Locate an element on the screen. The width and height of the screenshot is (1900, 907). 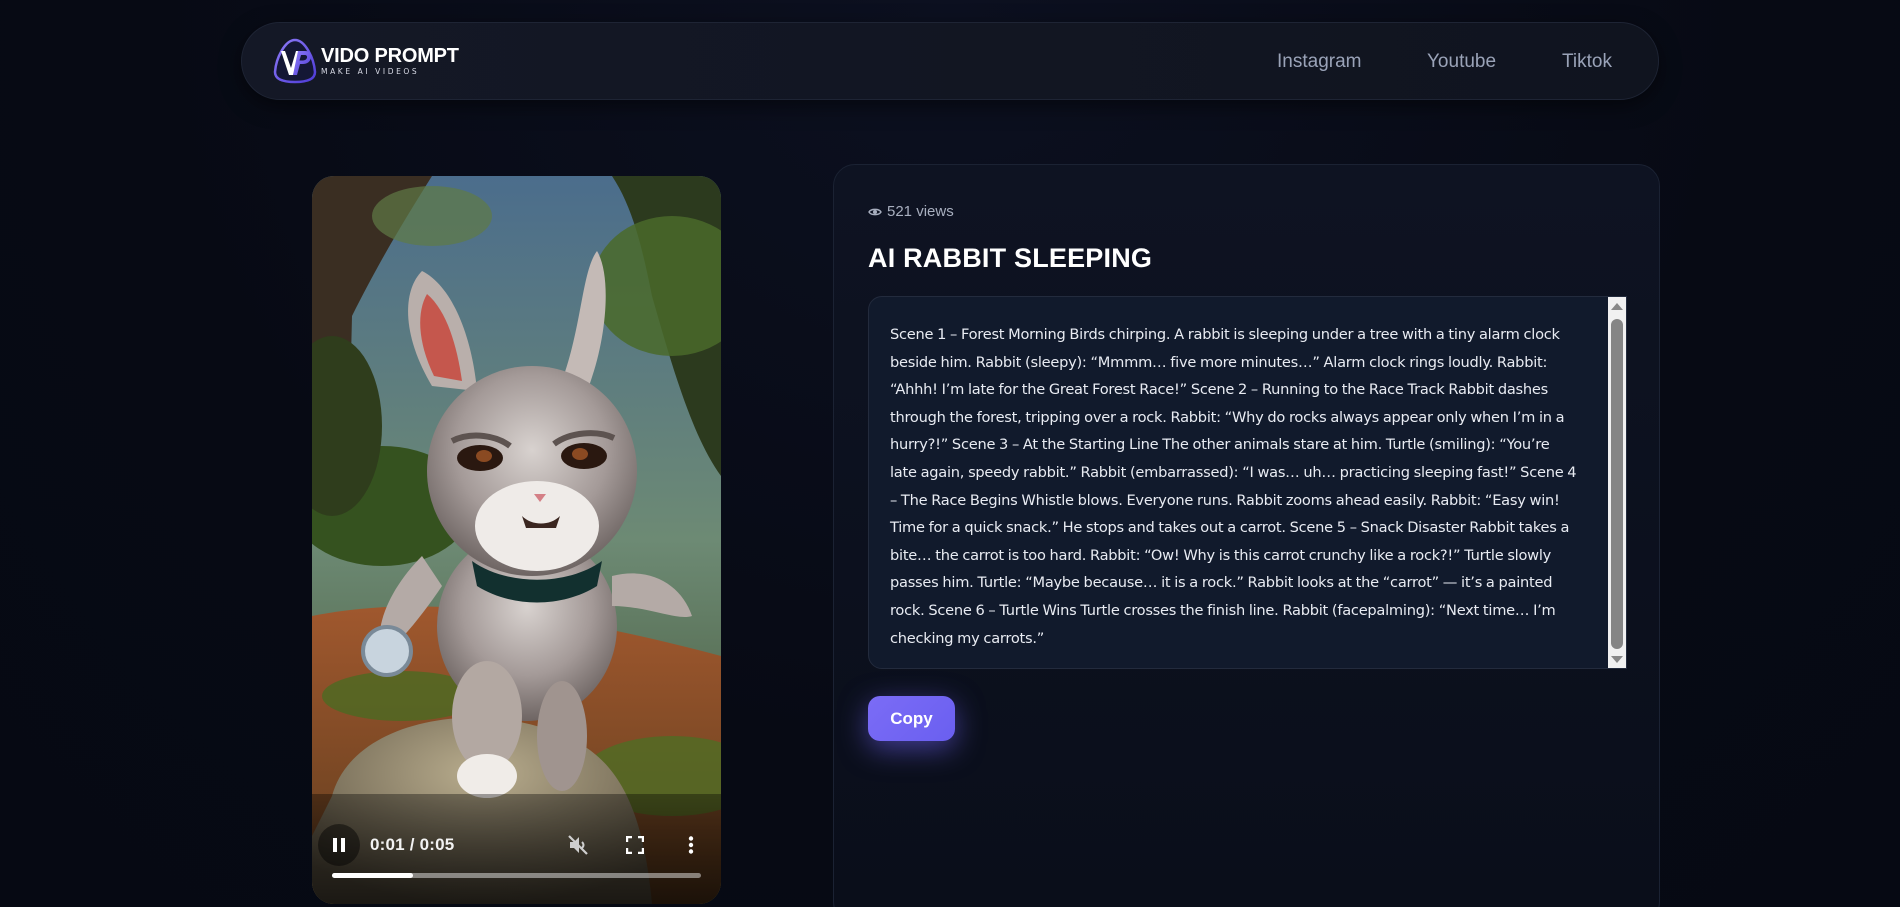
prompt-scrollbar is located at coordinates (1617, 482).